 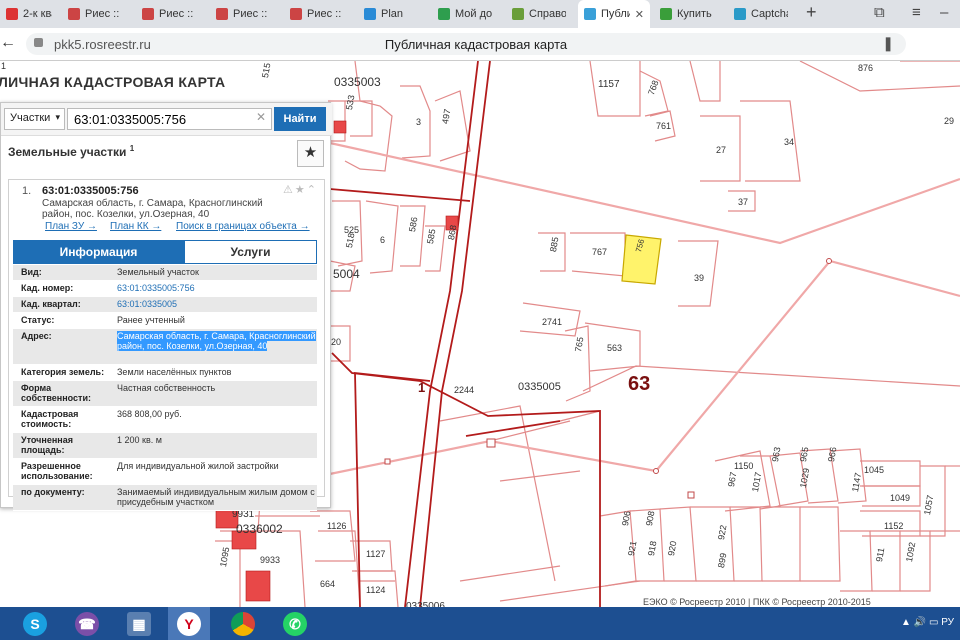 What do you see at coordinates (113, 82) in the screenshot?
I see `map-title: ЛИЧНАЯ КАДАСТРОВАЯ КАРТА` at bounding box center [113, 82].